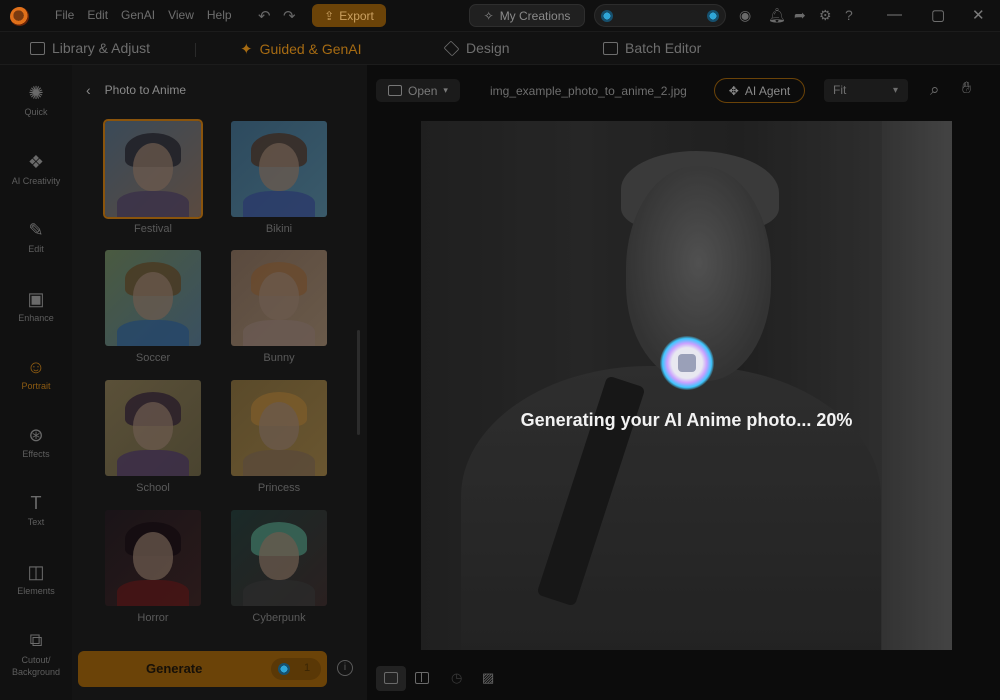 Image resolution: width=1000 pixels, height=700 pixels. I want to click on folder-icon, so click(395, 90).